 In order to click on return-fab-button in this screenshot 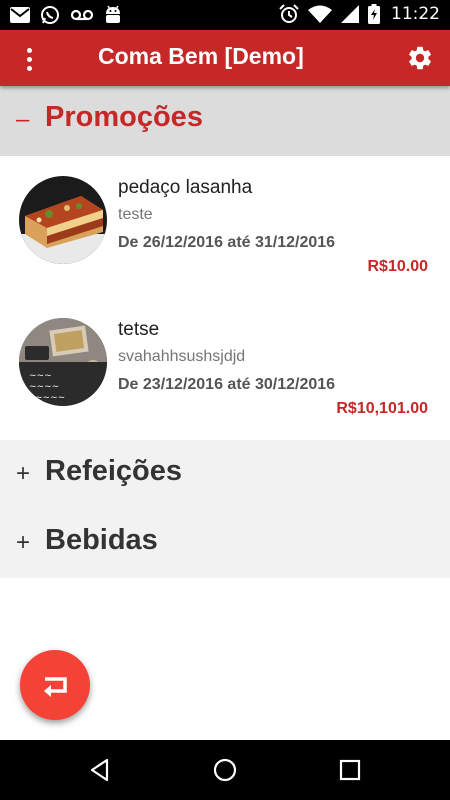, I will do `click(55, 685)`.